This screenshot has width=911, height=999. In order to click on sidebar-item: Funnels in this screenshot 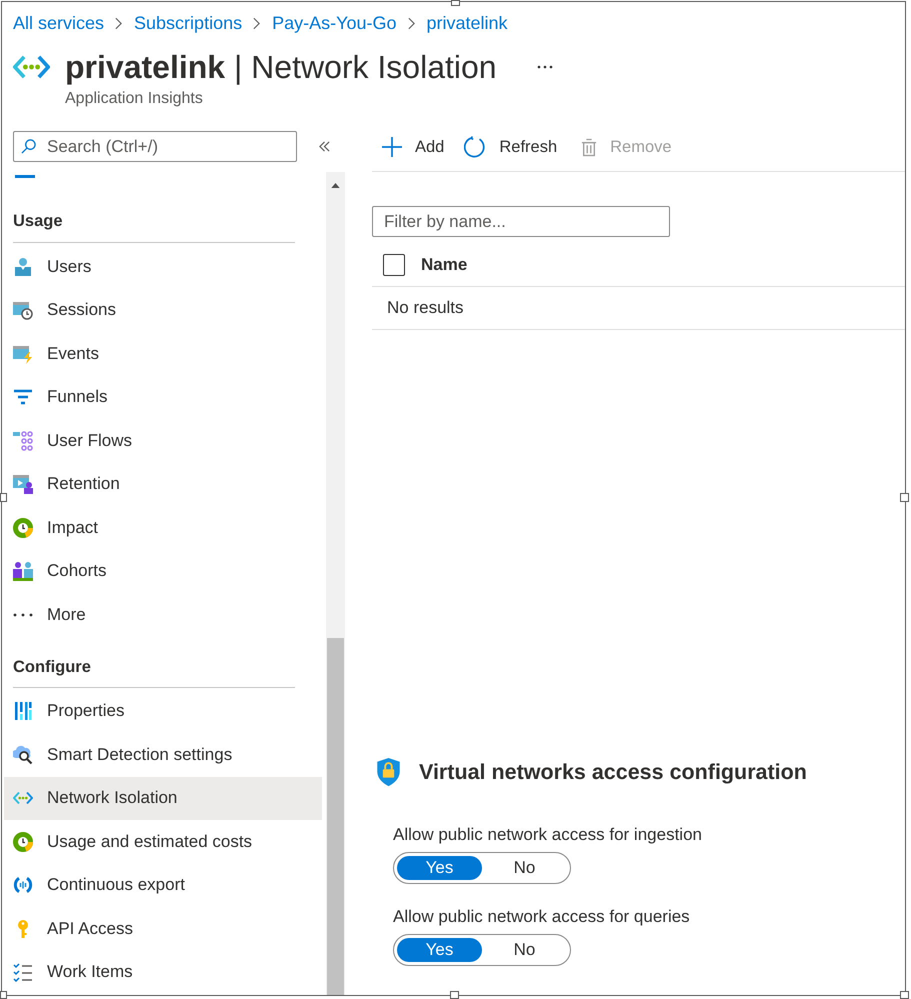, I will do `click(163, 397)`.